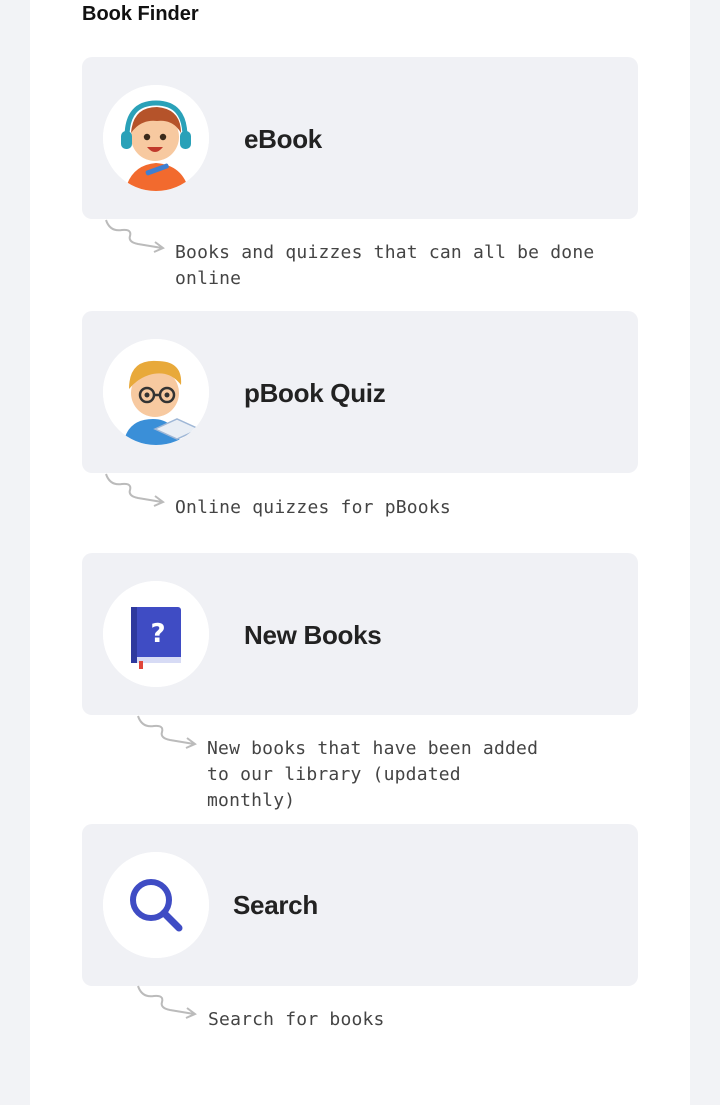 The width and height of the screenshot is (720, 1105). Describe the element at coordinates (283, 139) in the screenshot. I see `ebook-label: eBook` at that location.